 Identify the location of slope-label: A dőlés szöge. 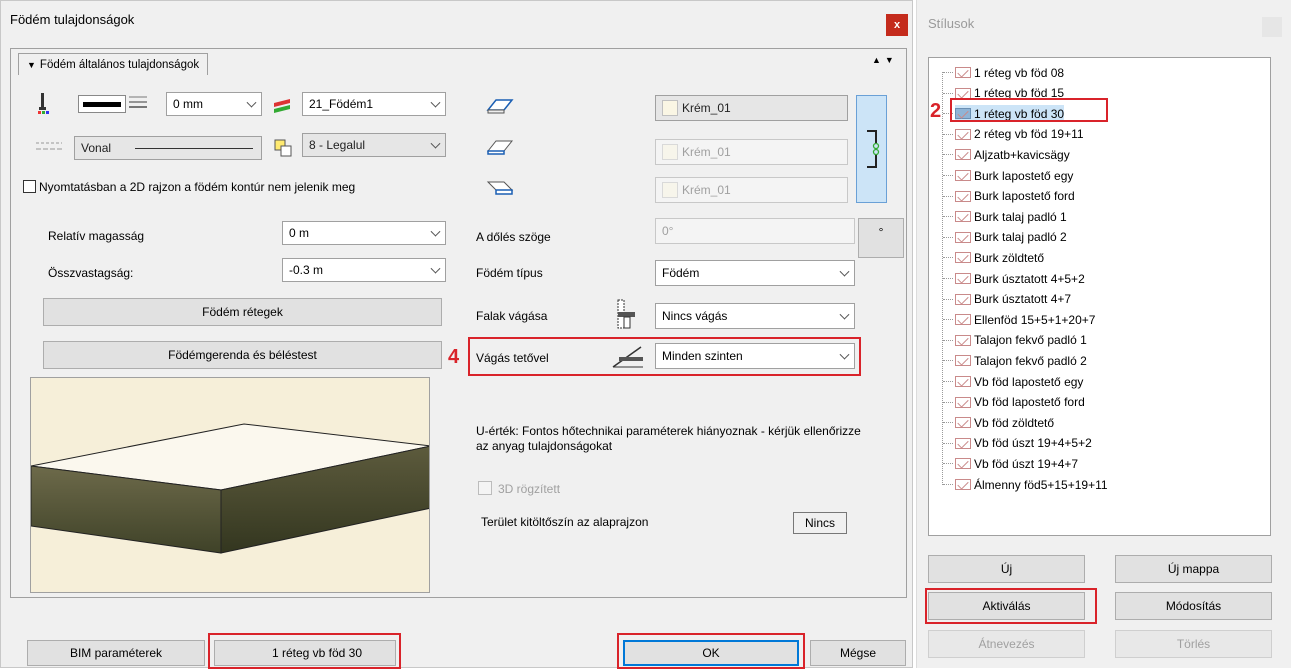
(513, 237).